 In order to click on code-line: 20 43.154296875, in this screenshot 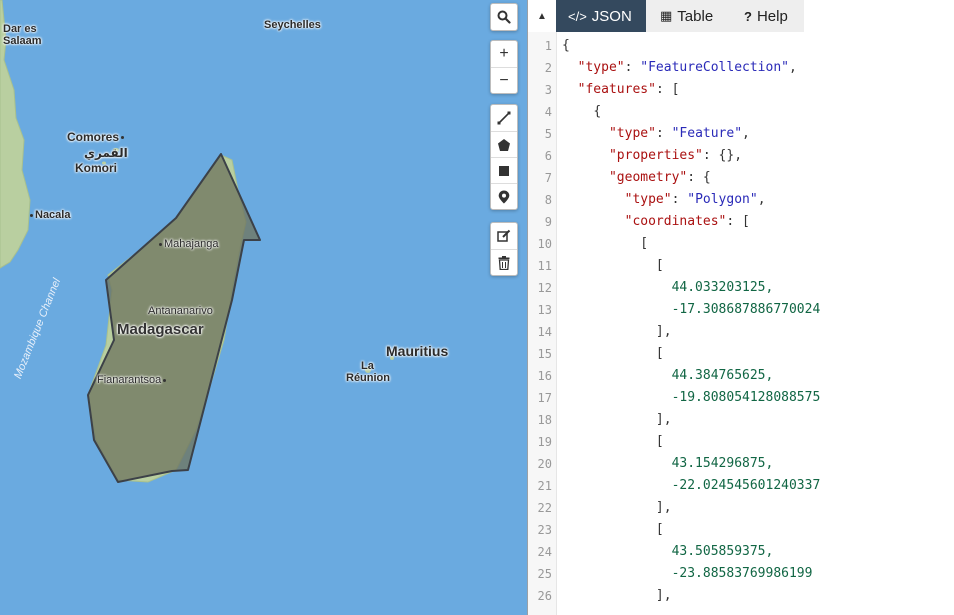, I will do `click(655, 463)`.